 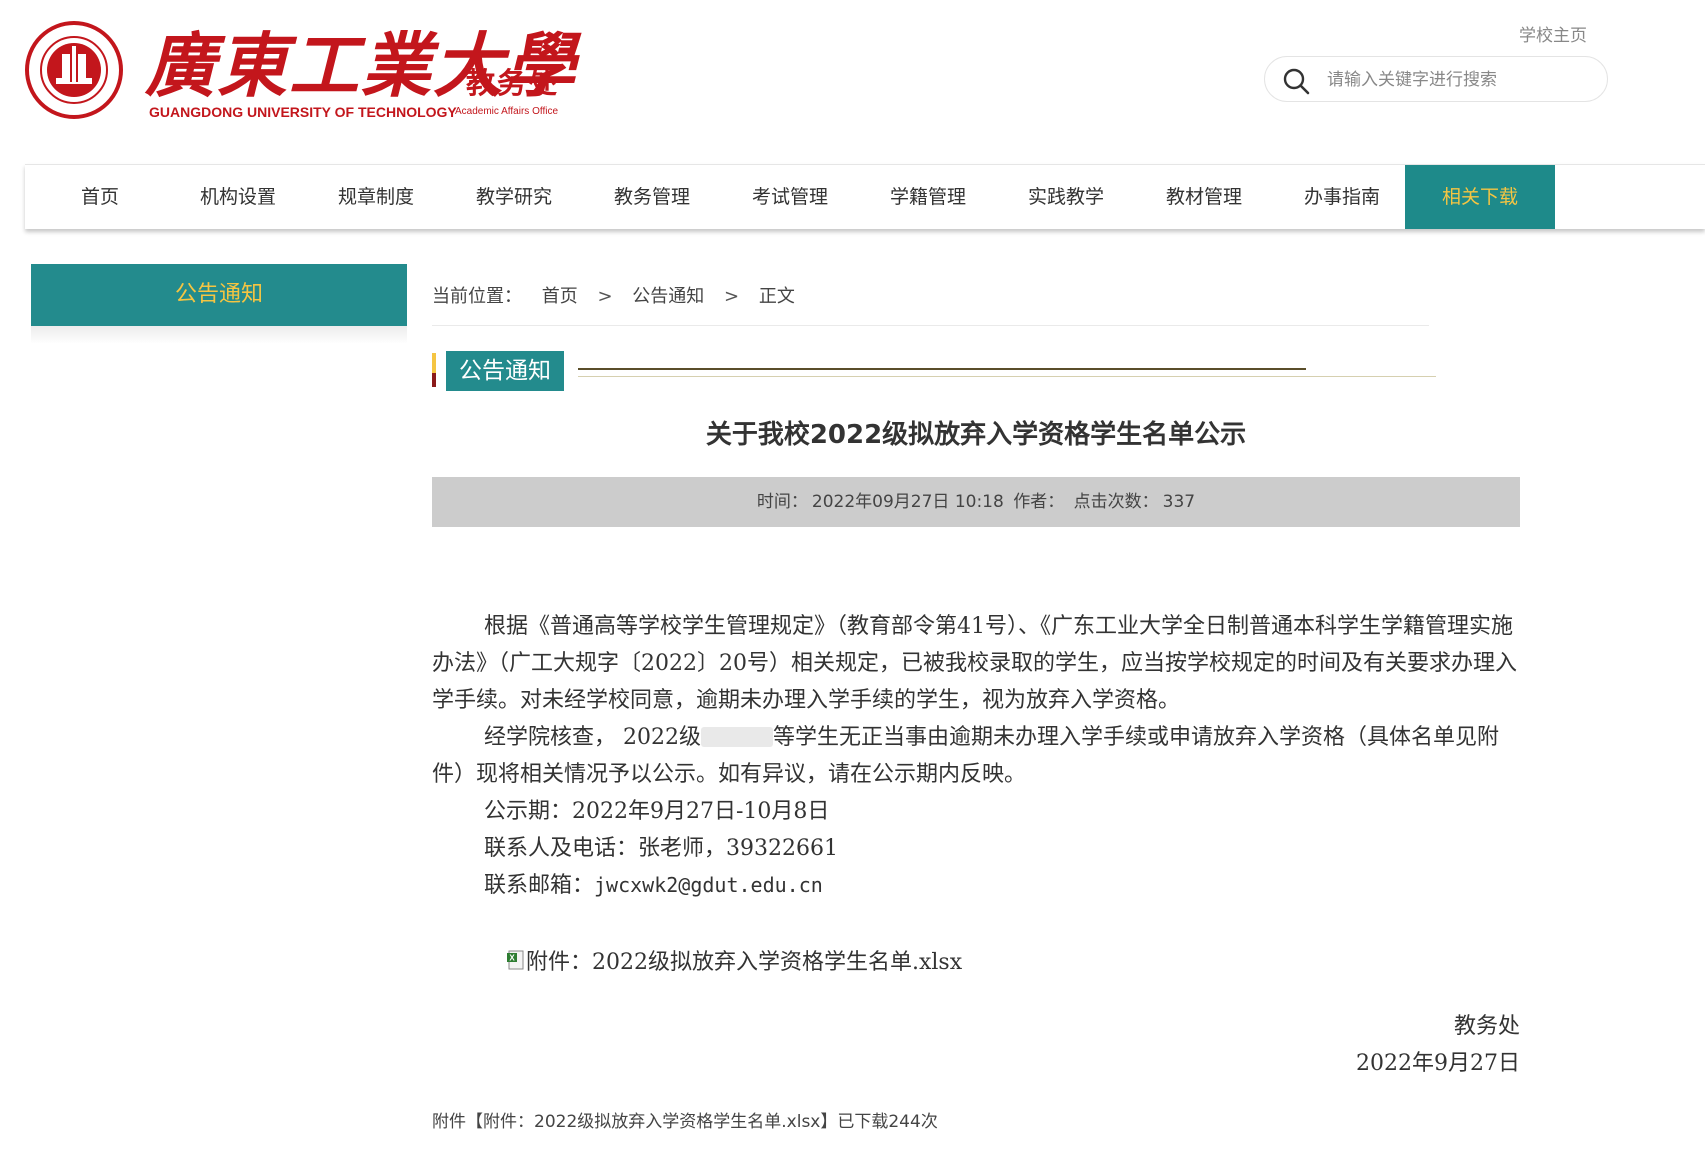 What do you see at coordinates (1296, 81) in the screenshot?
I see `search-icon` at bounding box center [1296, 81].